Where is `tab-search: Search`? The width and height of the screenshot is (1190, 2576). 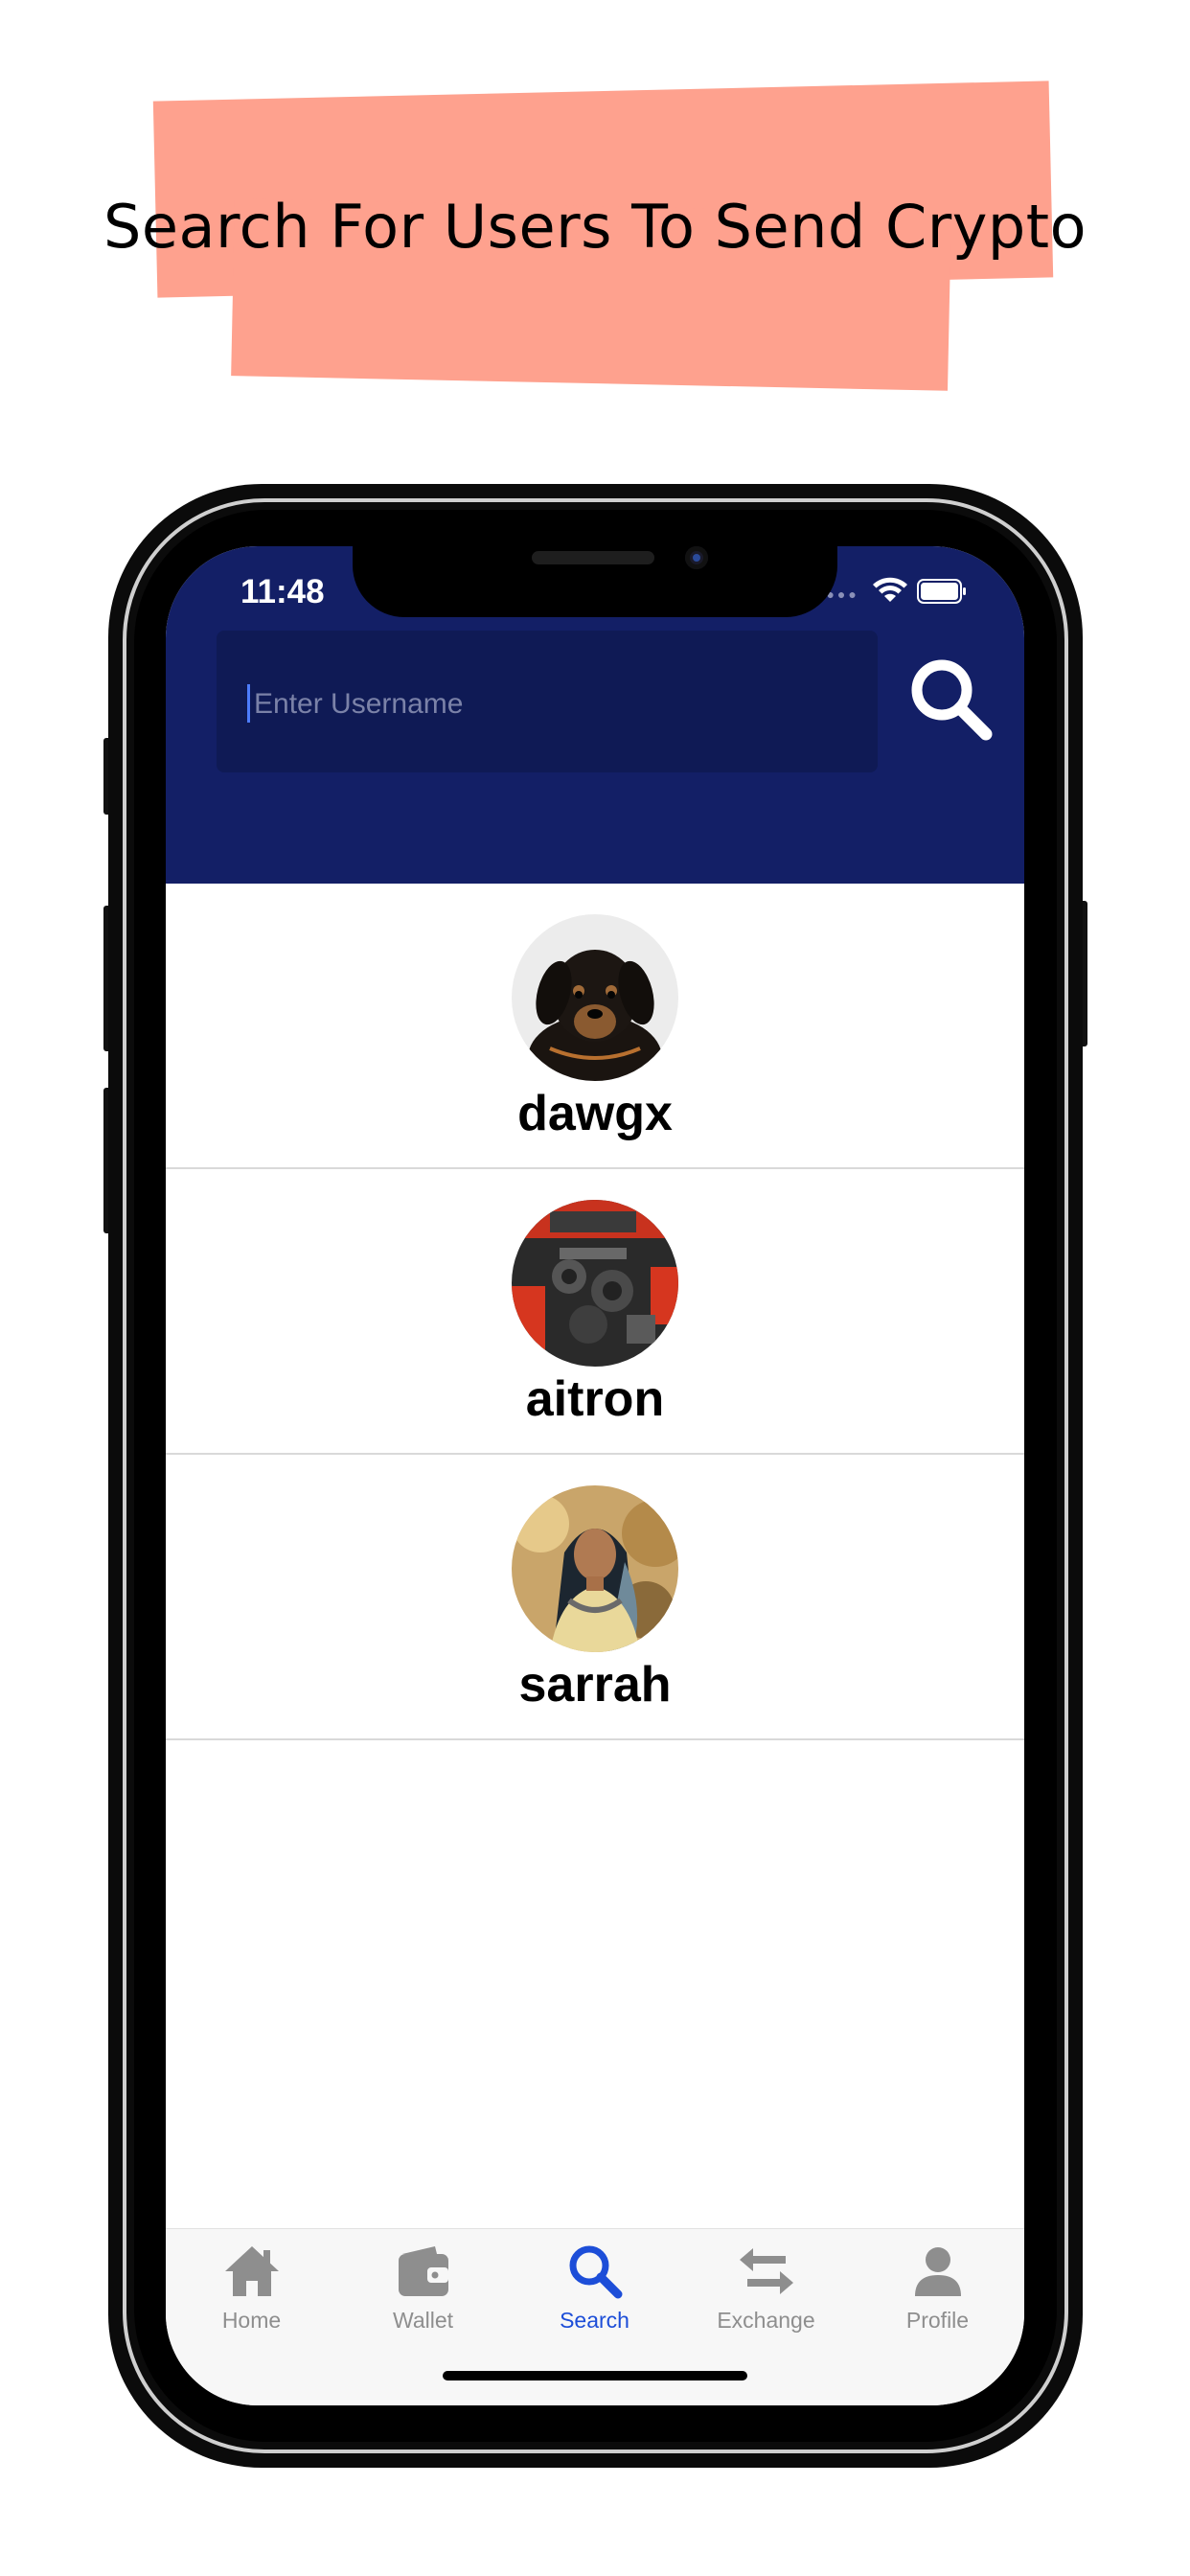
tab-search: Search is located at coordinates (594, 2294).